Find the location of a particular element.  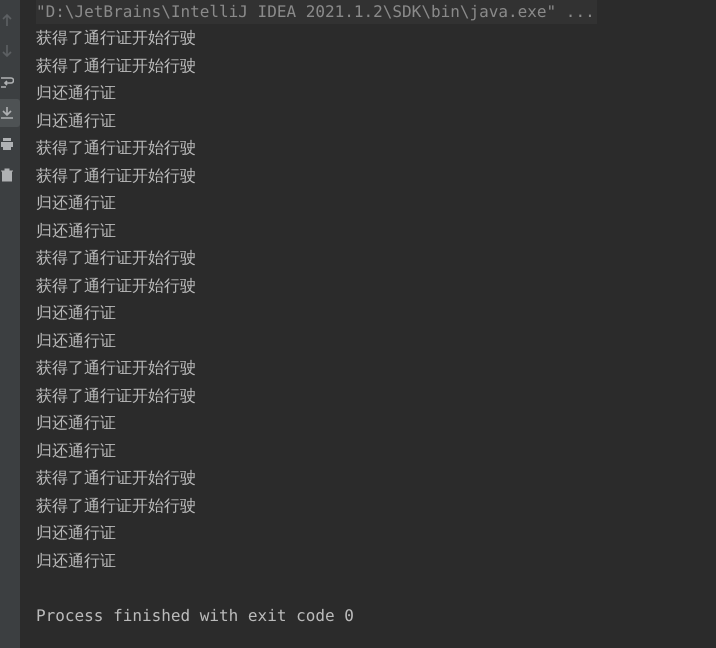

exit-message: Process finished with exit code 0 is located at coordinates (195, 615).